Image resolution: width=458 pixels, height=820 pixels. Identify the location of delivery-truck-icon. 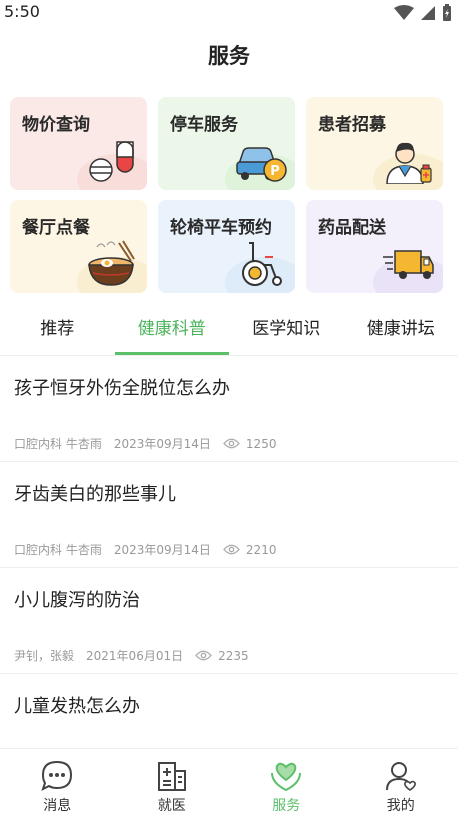
(408, 264).